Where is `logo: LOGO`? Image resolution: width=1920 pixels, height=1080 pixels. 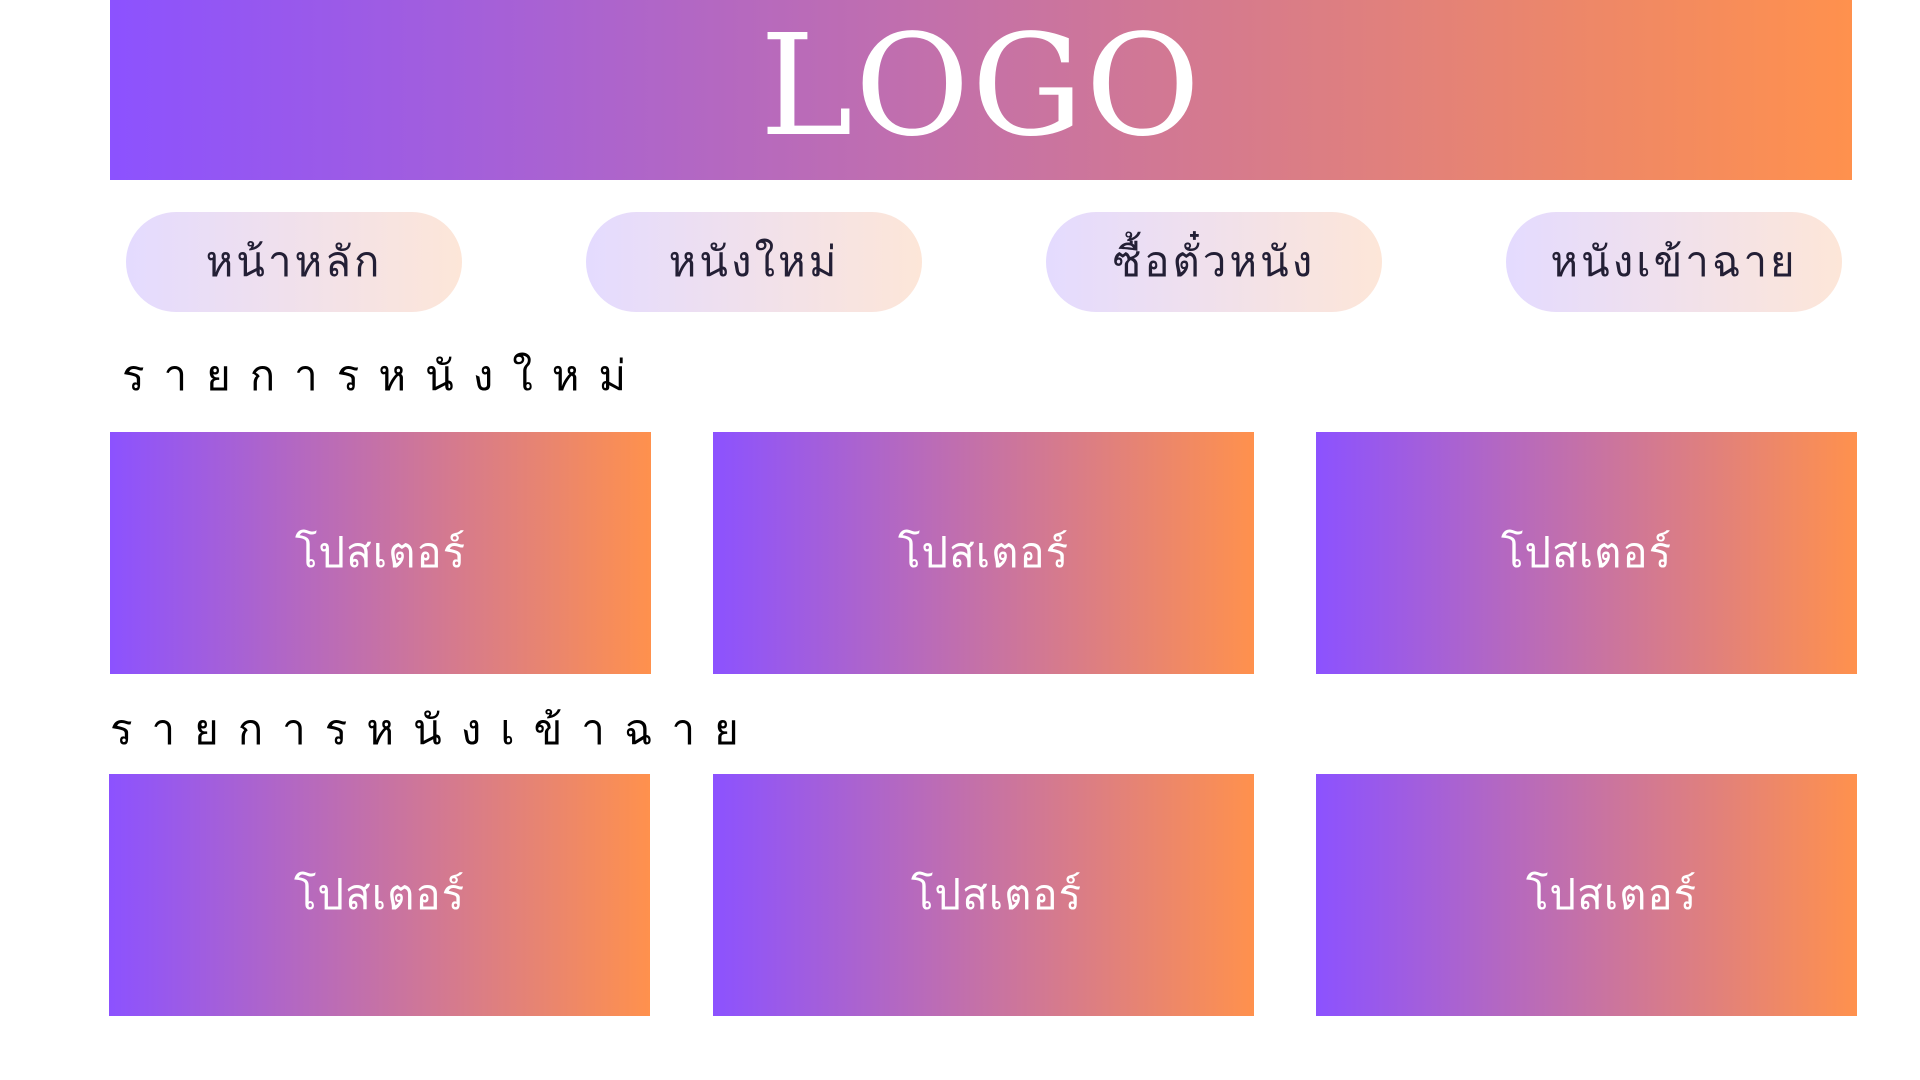 logo: LOGO is located at coordinates (981, 87).